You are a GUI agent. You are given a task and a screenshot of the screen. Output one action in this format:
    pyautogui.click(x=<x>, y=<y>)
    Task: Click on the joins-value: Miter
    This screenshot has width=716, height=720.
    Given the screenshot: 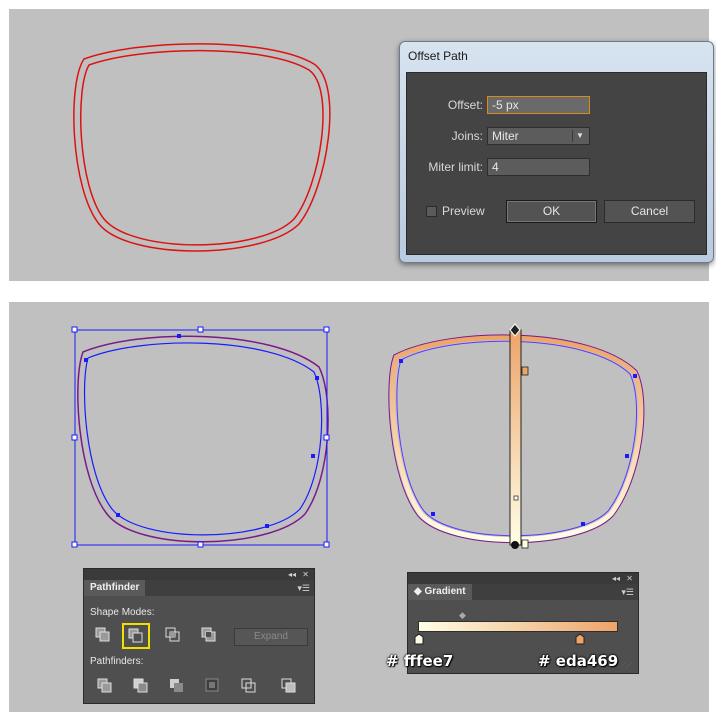 What is the action you would take?
    pyautogui.click(x=505, y=136)
    